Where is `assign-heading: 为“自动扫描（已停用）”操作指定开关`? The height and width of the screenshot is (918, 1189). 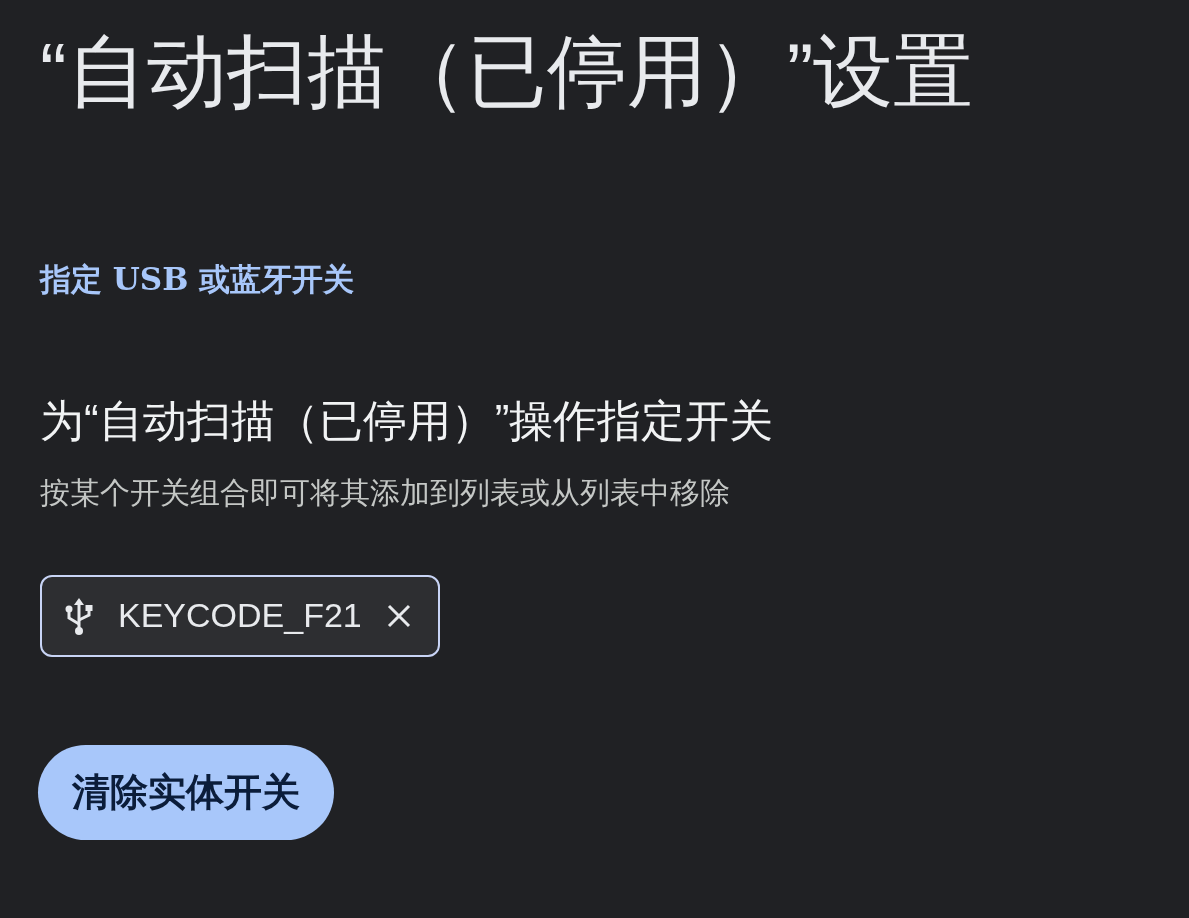
assign-heading: 为“自动扫描（已停用）”操作指定开关 is located at coordinates (407, 420).